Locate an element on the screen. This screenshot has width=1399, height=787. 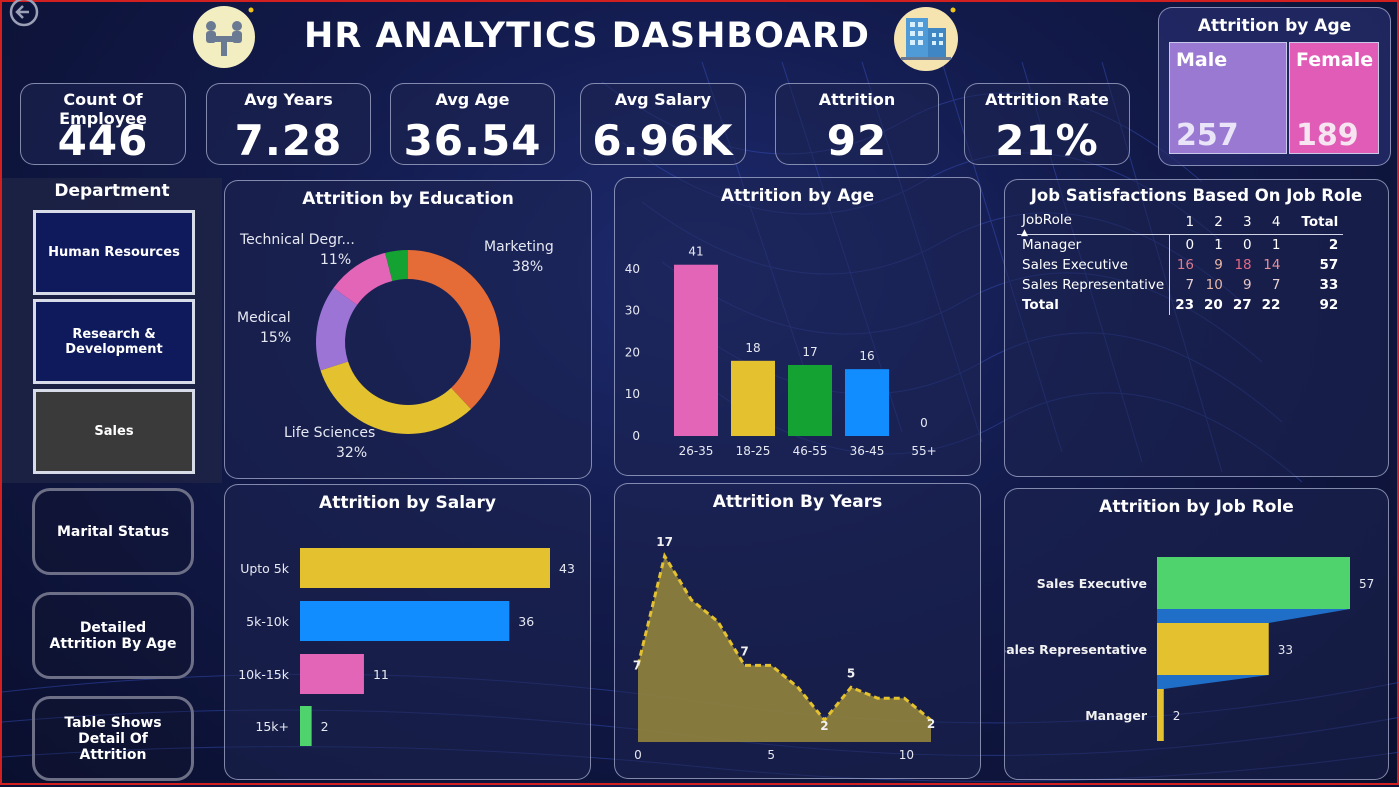
x-tick-label: 26-35 is located at coordinates (696, 451).